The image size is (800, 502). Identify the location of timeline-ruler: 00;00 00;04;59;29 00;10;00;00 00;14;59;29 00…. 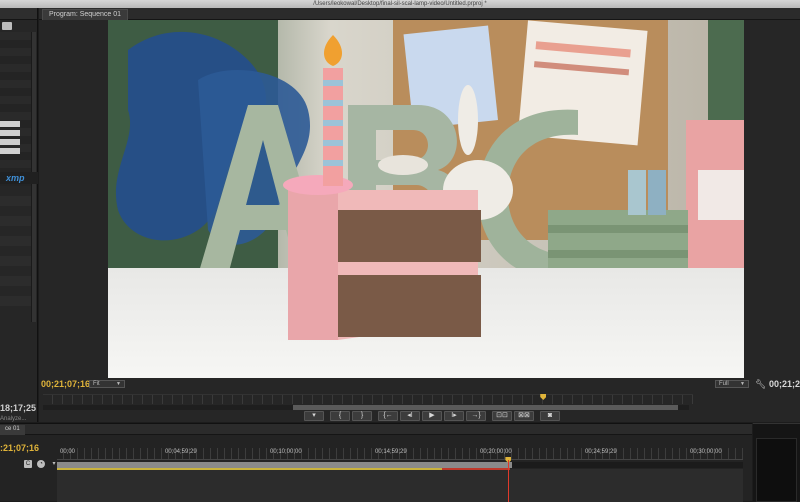
(400, 454).